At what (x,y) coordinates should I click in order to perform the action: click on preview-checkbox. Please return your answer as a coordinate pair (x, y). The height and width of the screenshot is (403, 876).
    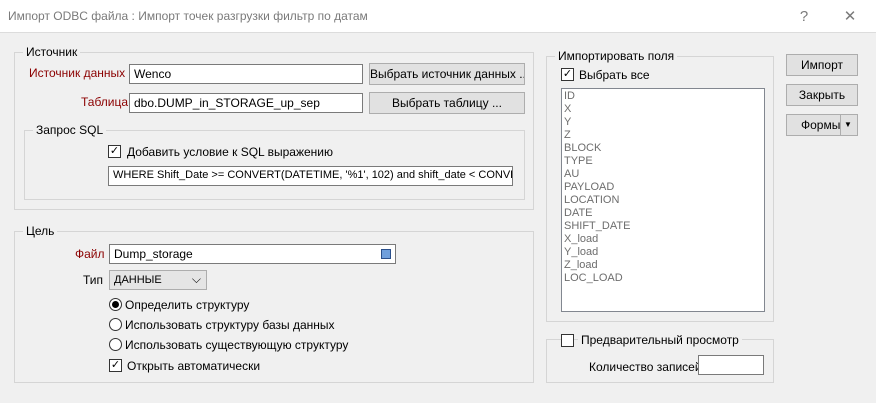
    Looking at the image, I should click on (567, 340).